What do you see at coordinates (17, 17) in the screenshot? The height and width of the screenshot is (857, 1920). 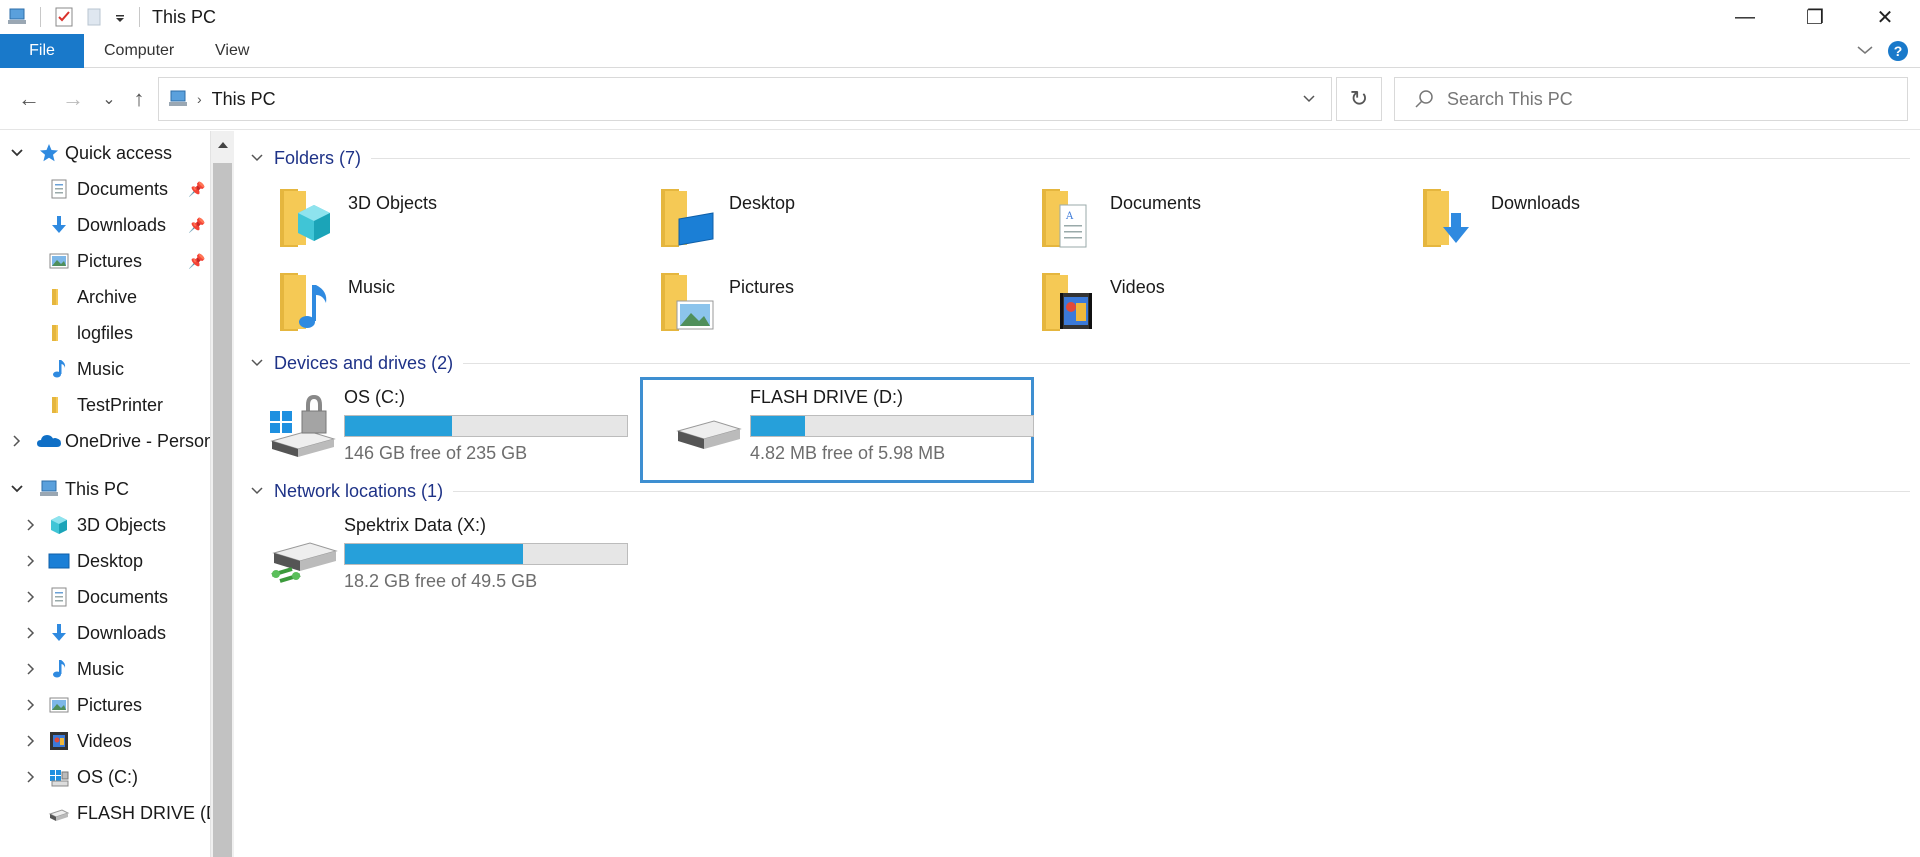 I see `this-pc-icon` at bounding box center [17, 17].